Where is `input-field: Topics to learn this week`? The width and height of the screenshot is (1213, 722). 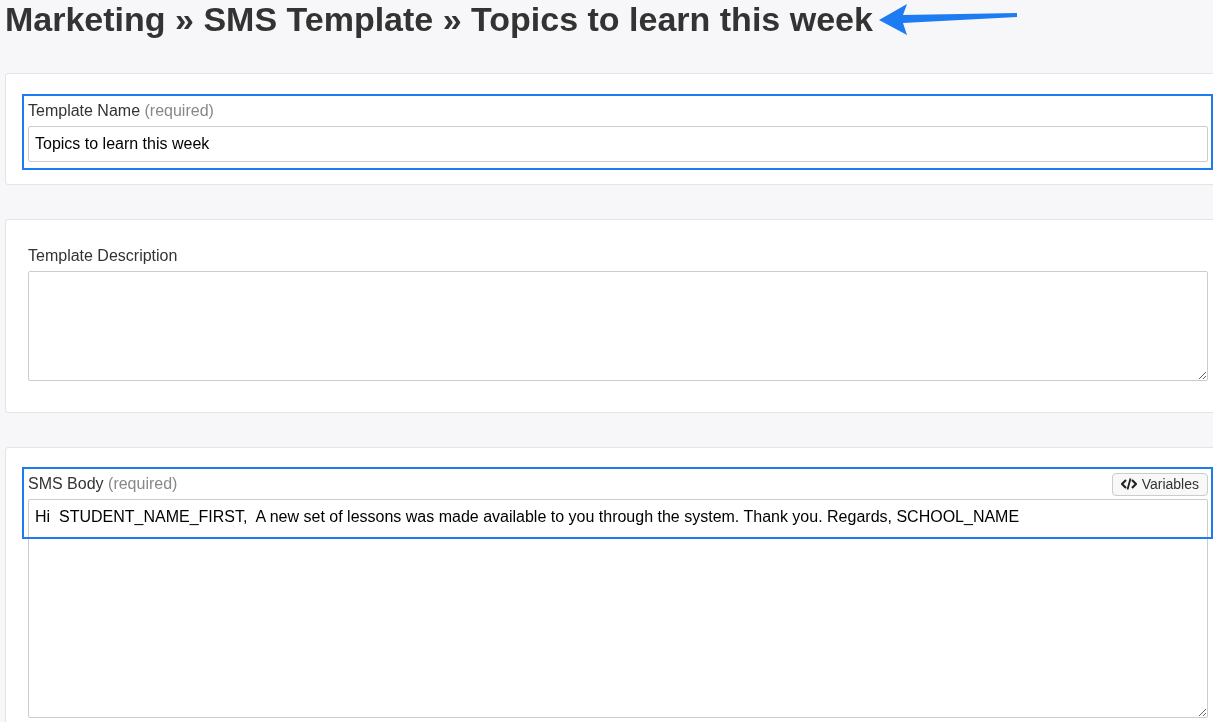 input-field: Topics to learn this week is located at coordinates (618, 144).